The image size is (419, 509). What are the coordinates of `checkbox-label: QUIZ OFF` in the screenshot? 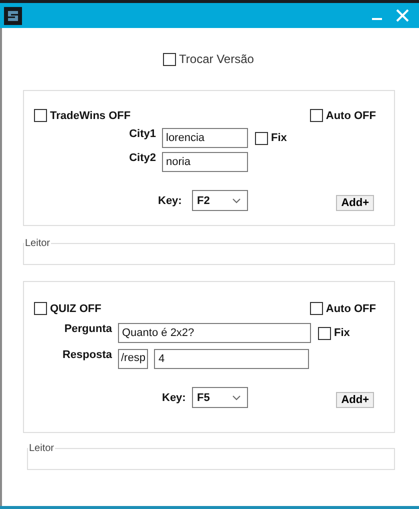 It's located at (76, 308).